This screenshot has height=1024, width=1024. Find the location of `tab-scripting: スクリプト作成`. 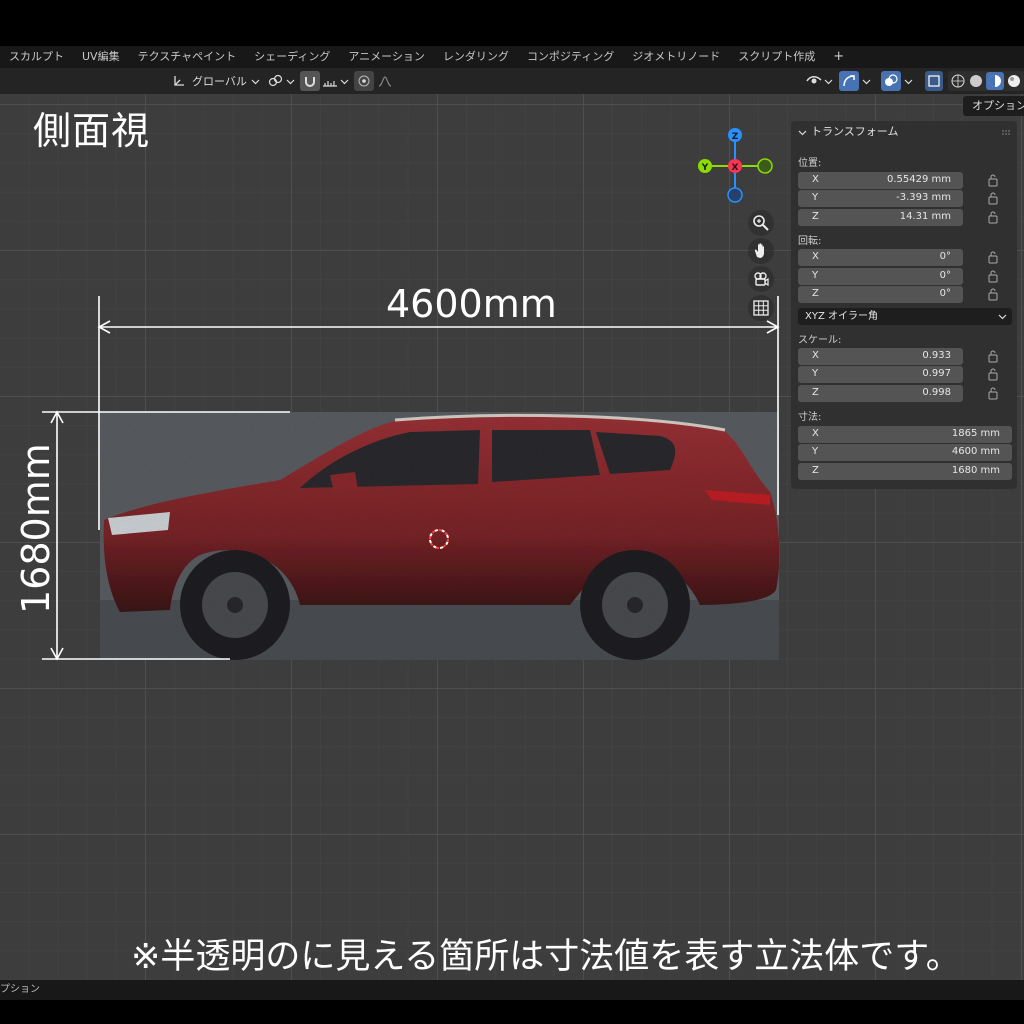

tab-scripting: スクリプト作成 is located at coordinates (776, 57).